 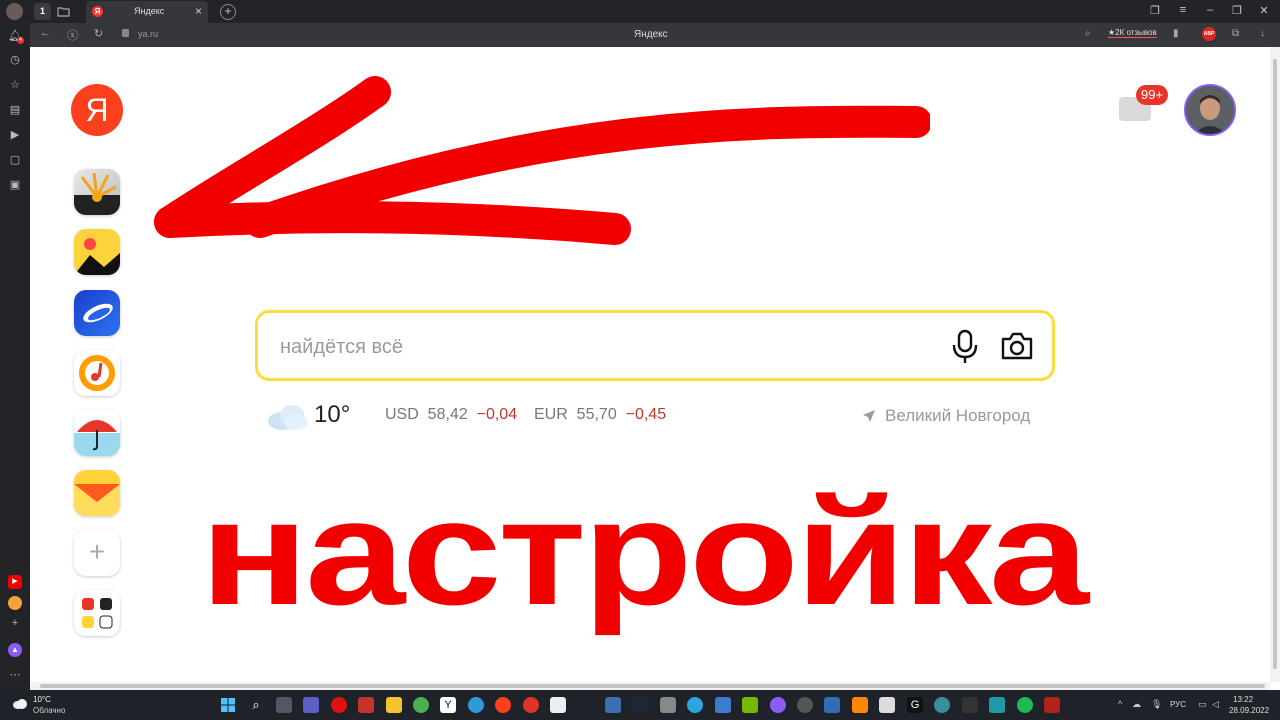 What do you see at coordinates (1176, 33) in the screenshot?
I see `bookmark-icon: ▮` at bounding box center [1176, 33].